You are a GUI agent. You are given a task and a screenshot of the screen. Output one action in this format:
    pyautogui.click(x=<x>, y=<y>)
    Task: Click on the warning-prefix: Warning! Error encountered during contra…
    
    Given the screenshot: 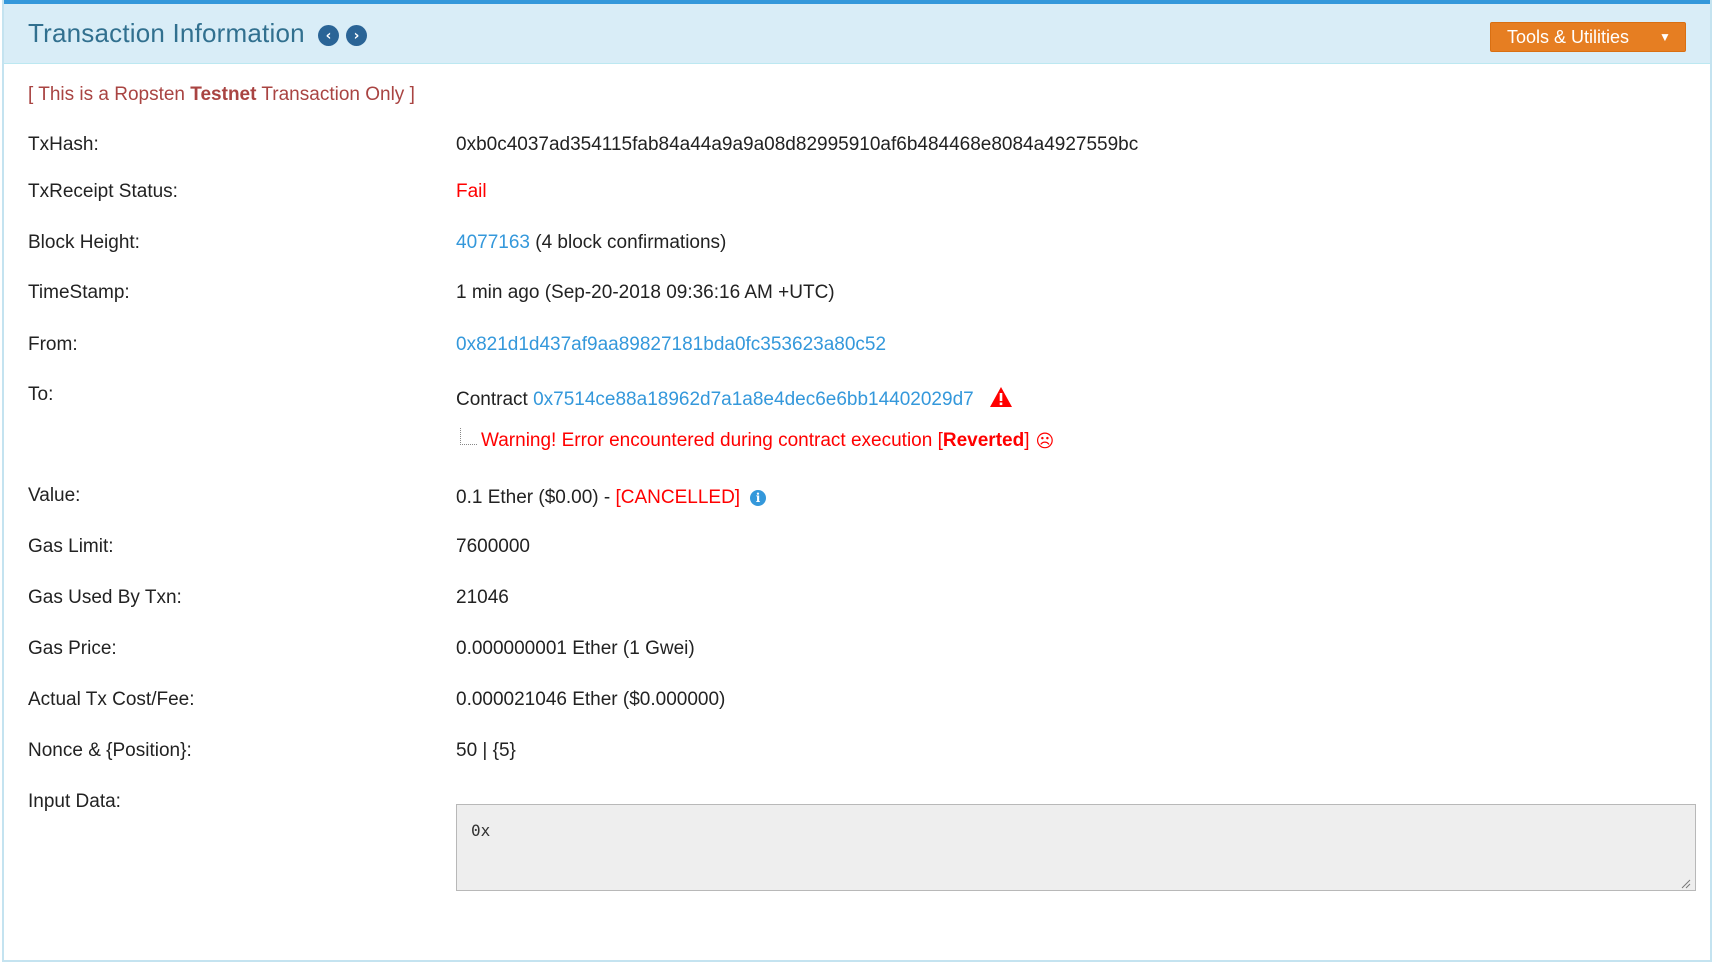 What is the action you would take?
    pyautogui.click(x=712, y=440)
    